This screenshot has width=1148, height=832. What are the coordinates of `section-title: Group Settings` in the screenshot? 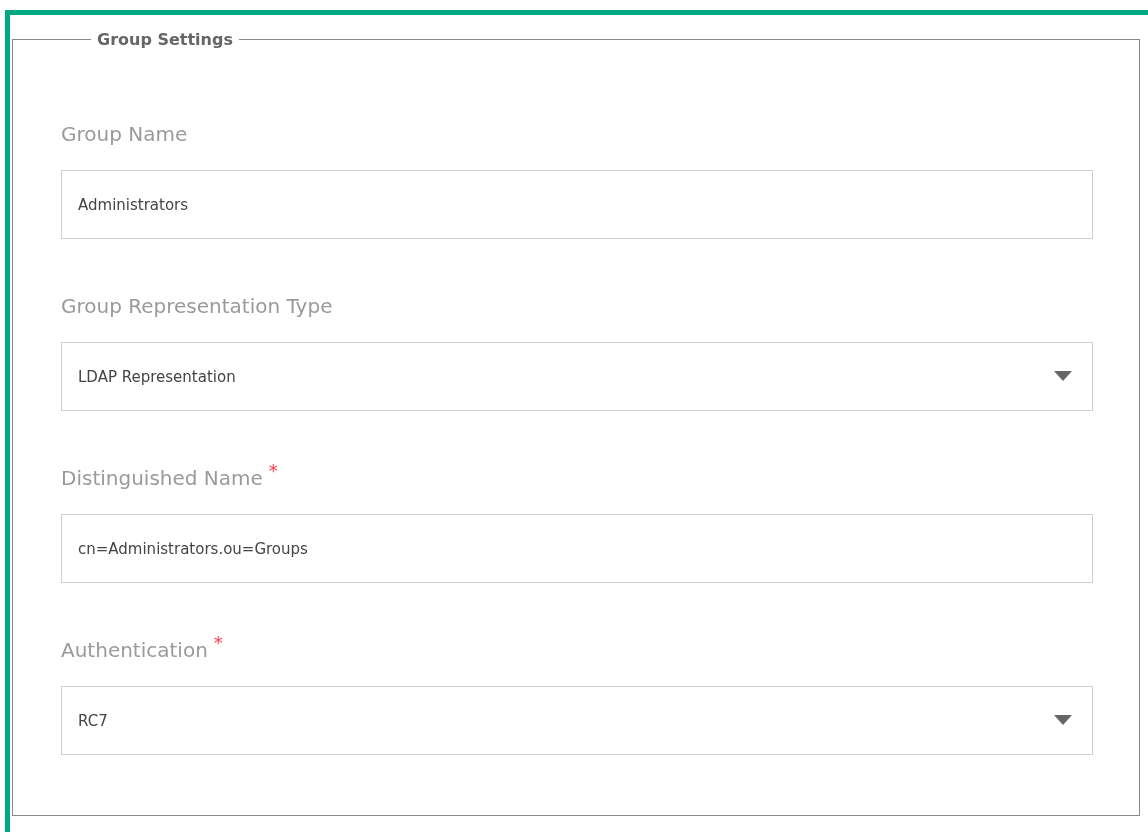 It's located at (165, 39).